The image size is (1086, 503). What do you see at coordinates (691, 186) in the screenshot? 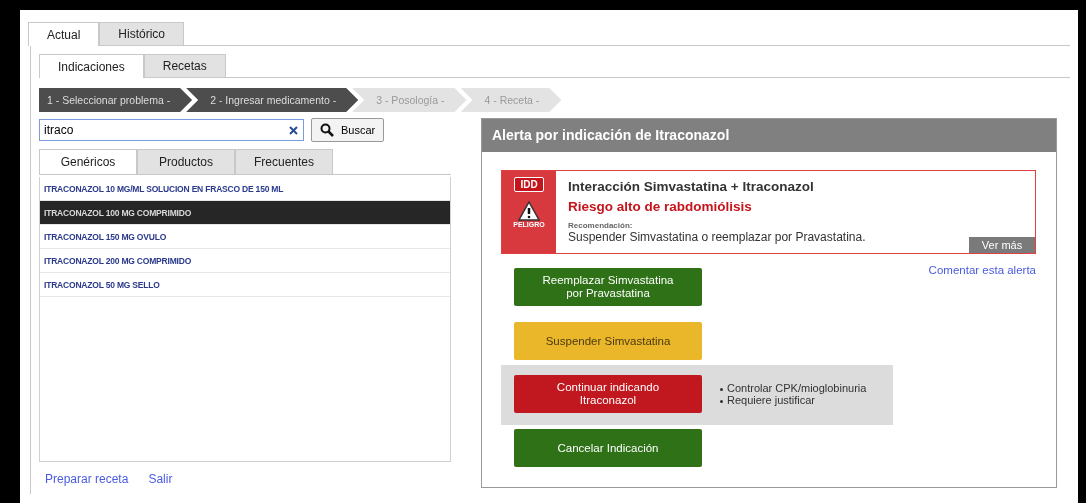
I see `interaction-heading: Interacción Simvastatina + Itraconazol` at bounding box center [691, 186].